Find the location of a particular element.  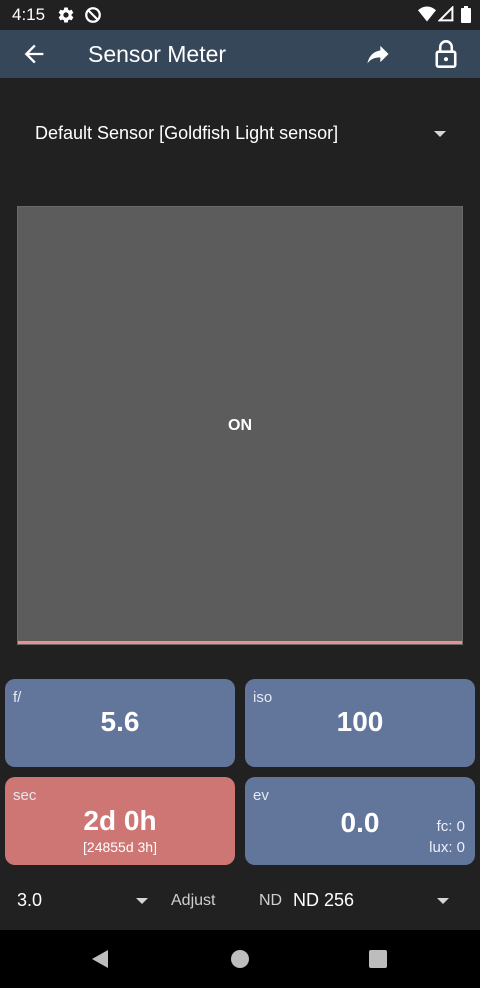

fc-value: fc: 0 is located at coordinates (450, 826).